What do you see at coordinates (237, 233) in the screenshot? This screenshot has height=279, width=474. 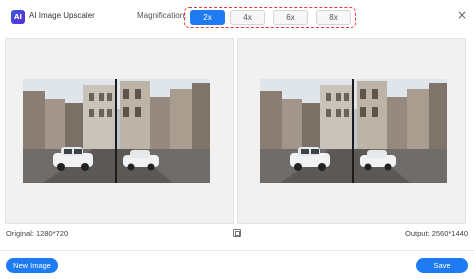 I see `compare-toggle-icon` at bounding box center [237, 233].